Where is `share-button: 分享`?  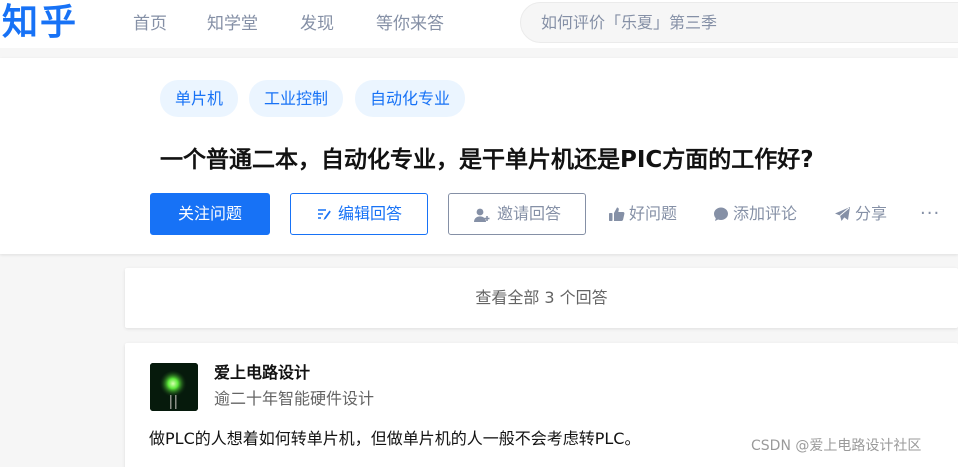 share-button: 分享 is located at coordinates (860, 215).